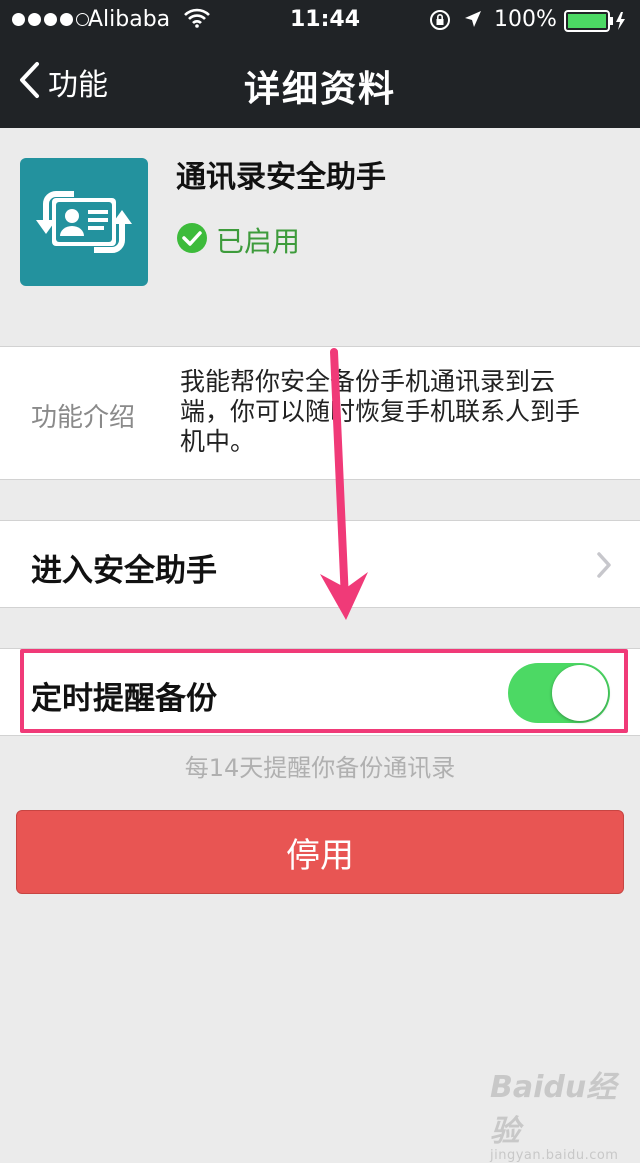 The image size is (640, 1163). What do you see at coordinates (258, 241) in the screenshot?
I see `status-text: 已启用` at bounding box center [258, 241].